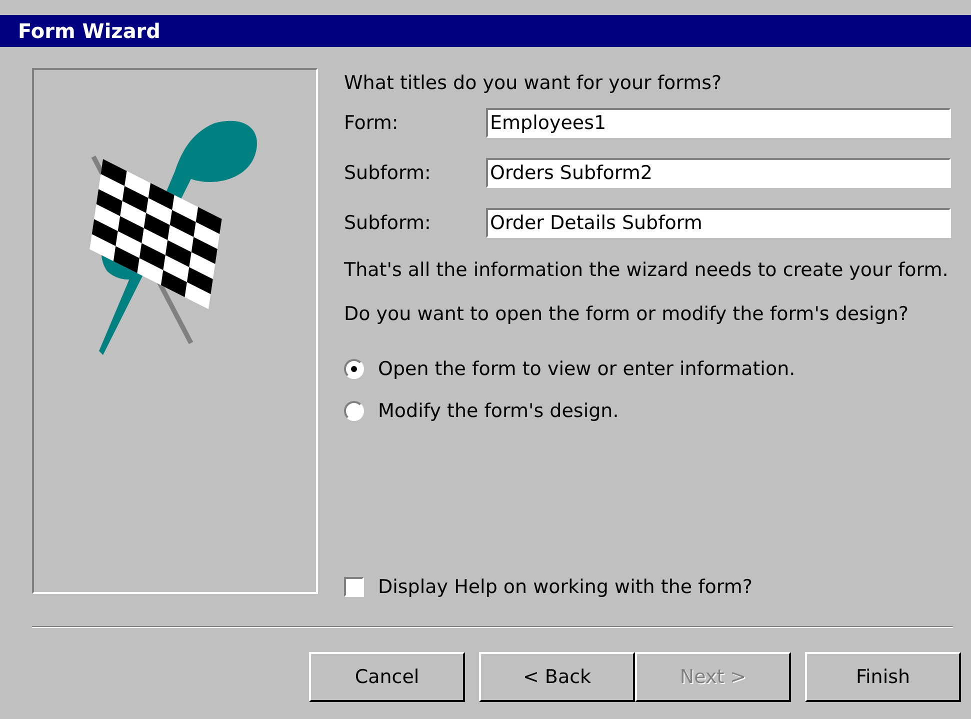 The height and width of the screenshot is (719, 971). What do you see at coordinates (883, 677) in the screenshot?
I see `wizard-button: Finish` at bounding box center [883, 677].